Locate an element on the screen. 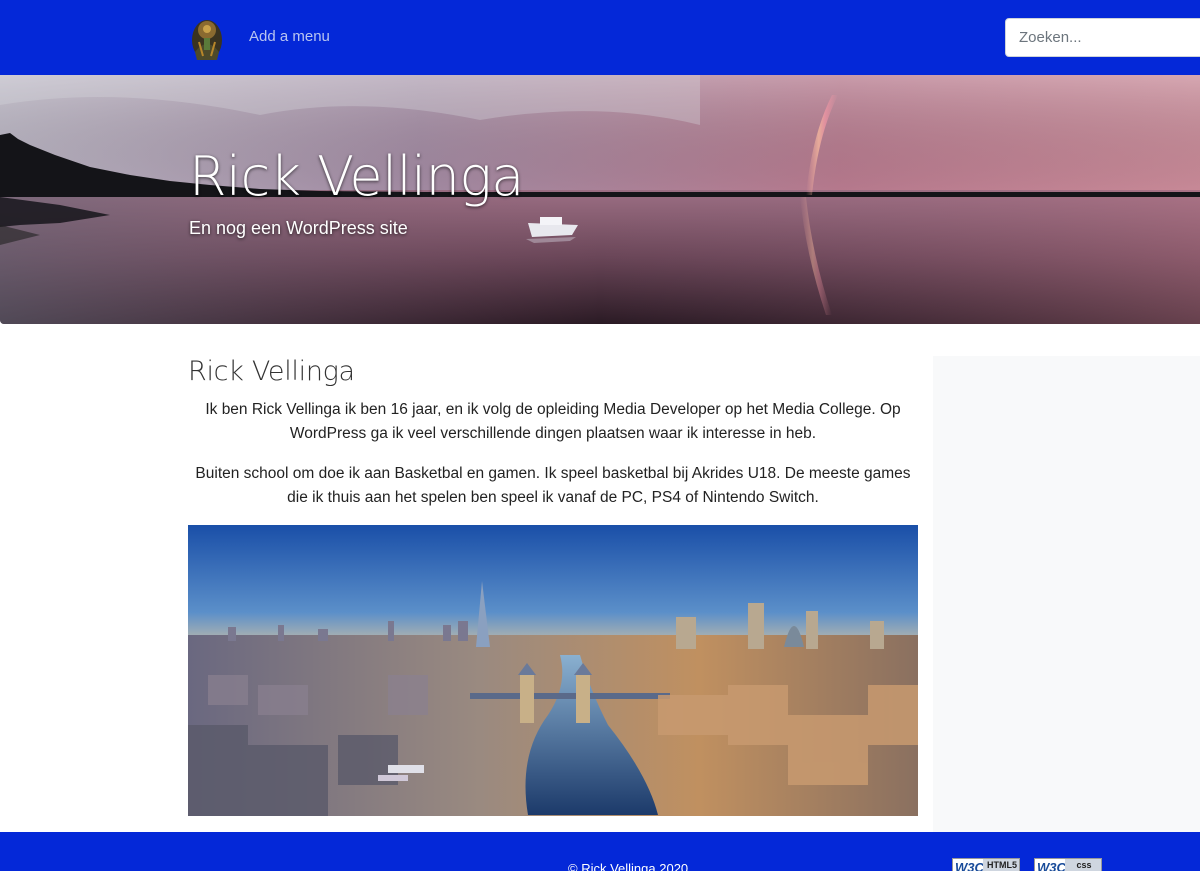 Image resolution: width=1200 pixels, height=871 pixels. hero-subtitle: En nog een WordPress site is located at coordinates (298, 228).